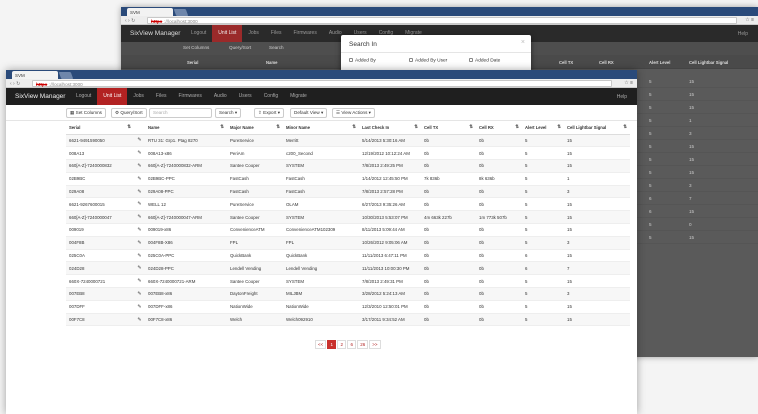 The width and height of the screenshot is (758, 414). I want to click on view-actions-button: ☰ View Actions ▾, so click(353, 113).